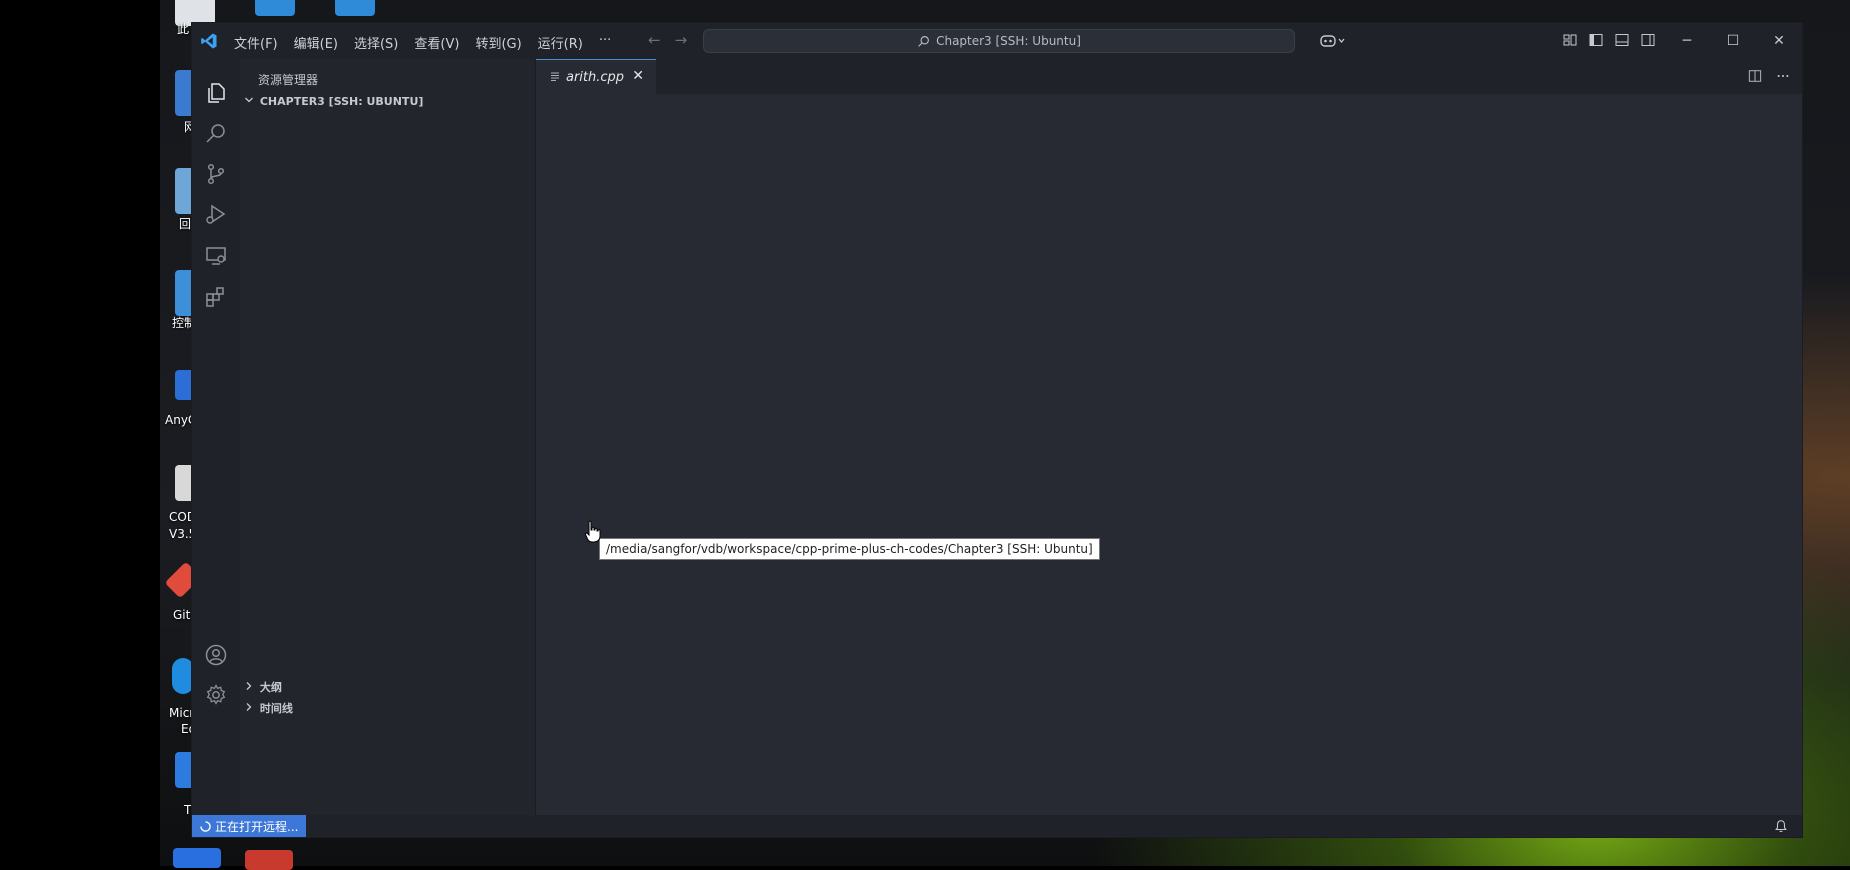 The width and height of the screenshot is (1850, 870). What do you see at coordinates (1755, 76) in the screenshot?
I see `split-editor-icon` at bounding box center [1755, 76].